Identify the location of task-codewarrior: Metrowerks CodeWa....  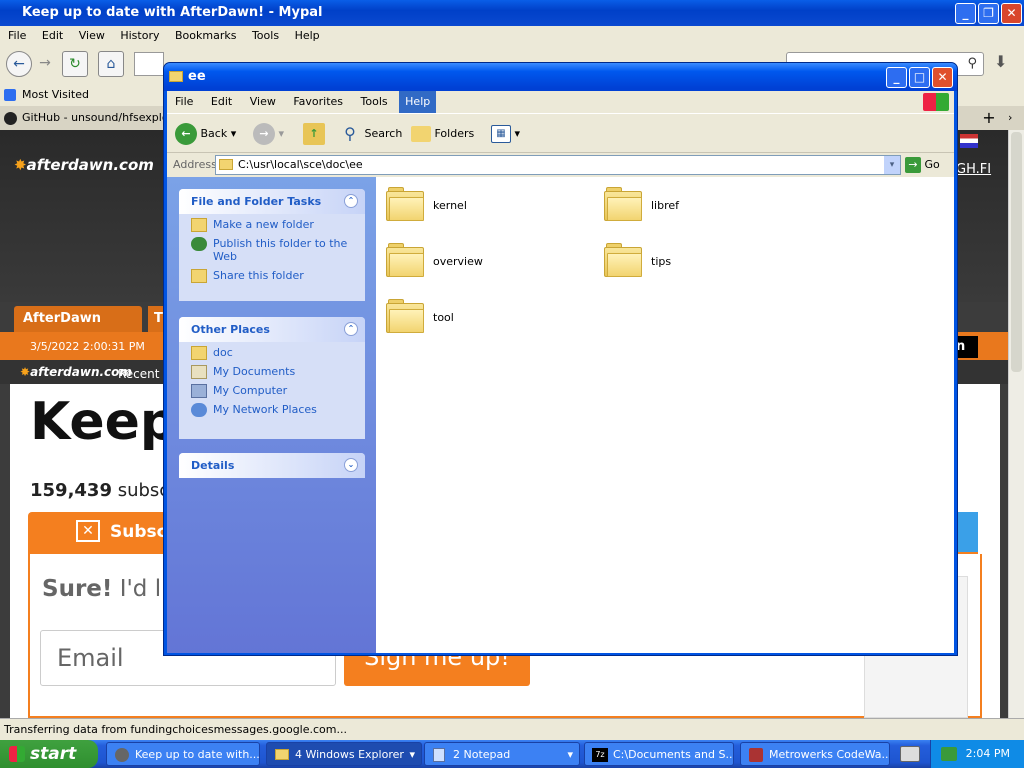
(815, 754).